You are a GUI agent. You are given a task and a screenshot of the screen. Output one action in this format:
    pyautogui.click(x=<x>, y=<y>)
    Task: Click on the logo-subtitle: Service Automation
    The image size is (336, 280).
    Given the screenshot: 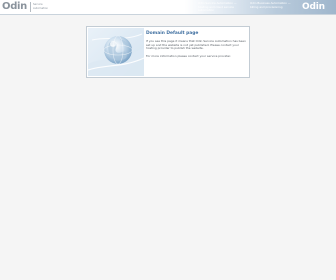 What is the action you would take?
    pyautogui.click(x=41, y=6)
    